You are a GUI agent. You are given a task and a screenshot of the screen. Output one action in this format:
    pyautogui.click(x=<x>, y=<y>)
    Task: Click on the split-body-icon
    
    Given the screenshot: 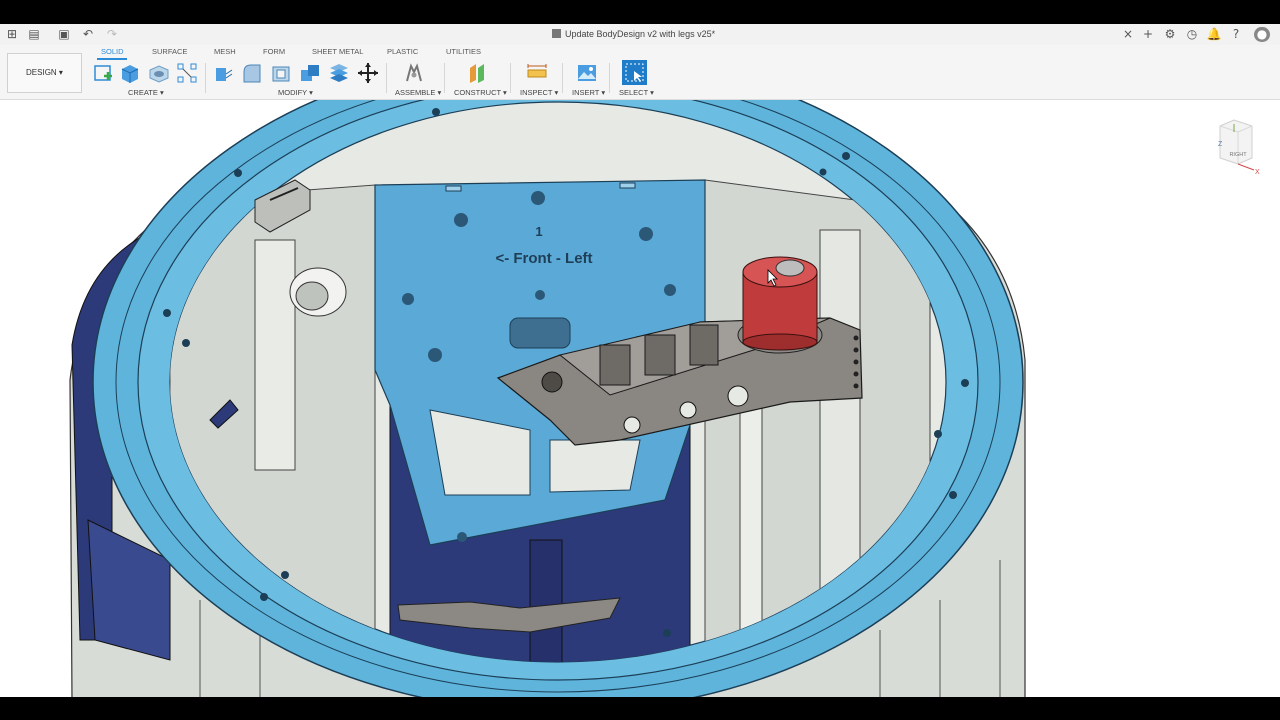 What is the action you would take?
    pyautogui.click(x=339, y=73)
    